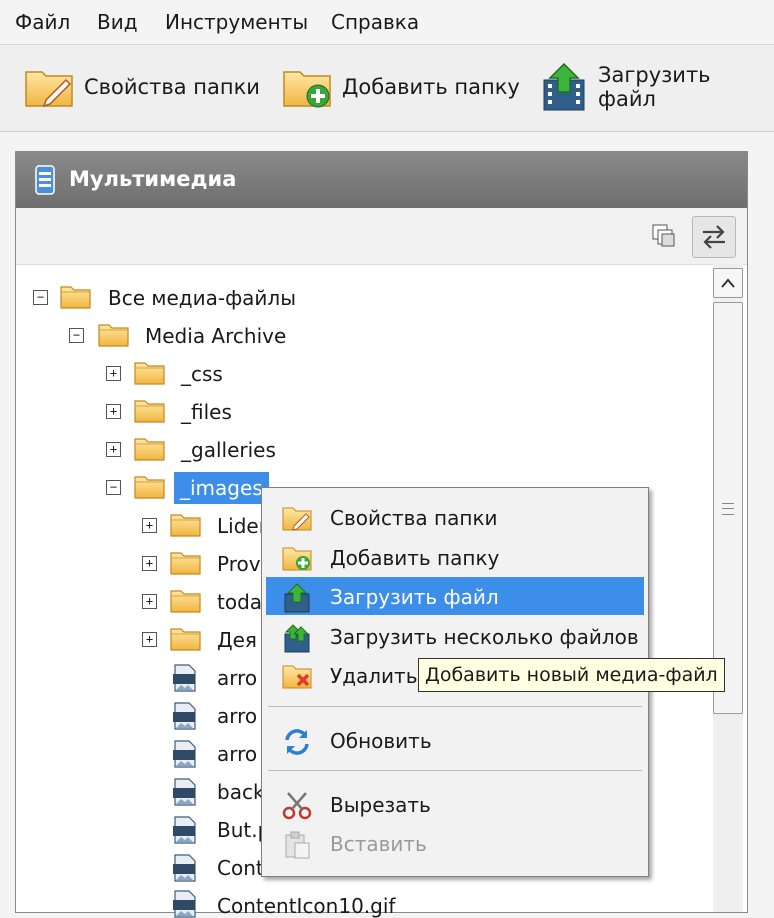  I want to click on tree-file-label: ContentIcon10.gif, so click(306, 906).